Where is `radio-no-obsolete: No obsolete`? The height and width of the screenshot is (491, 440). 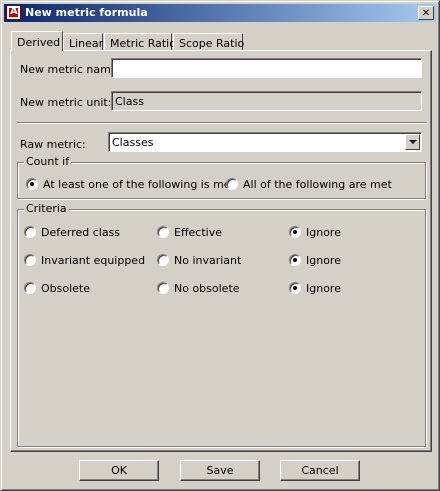
radio-no-obsolete: No obsolete is located at coordinates (198, 288).